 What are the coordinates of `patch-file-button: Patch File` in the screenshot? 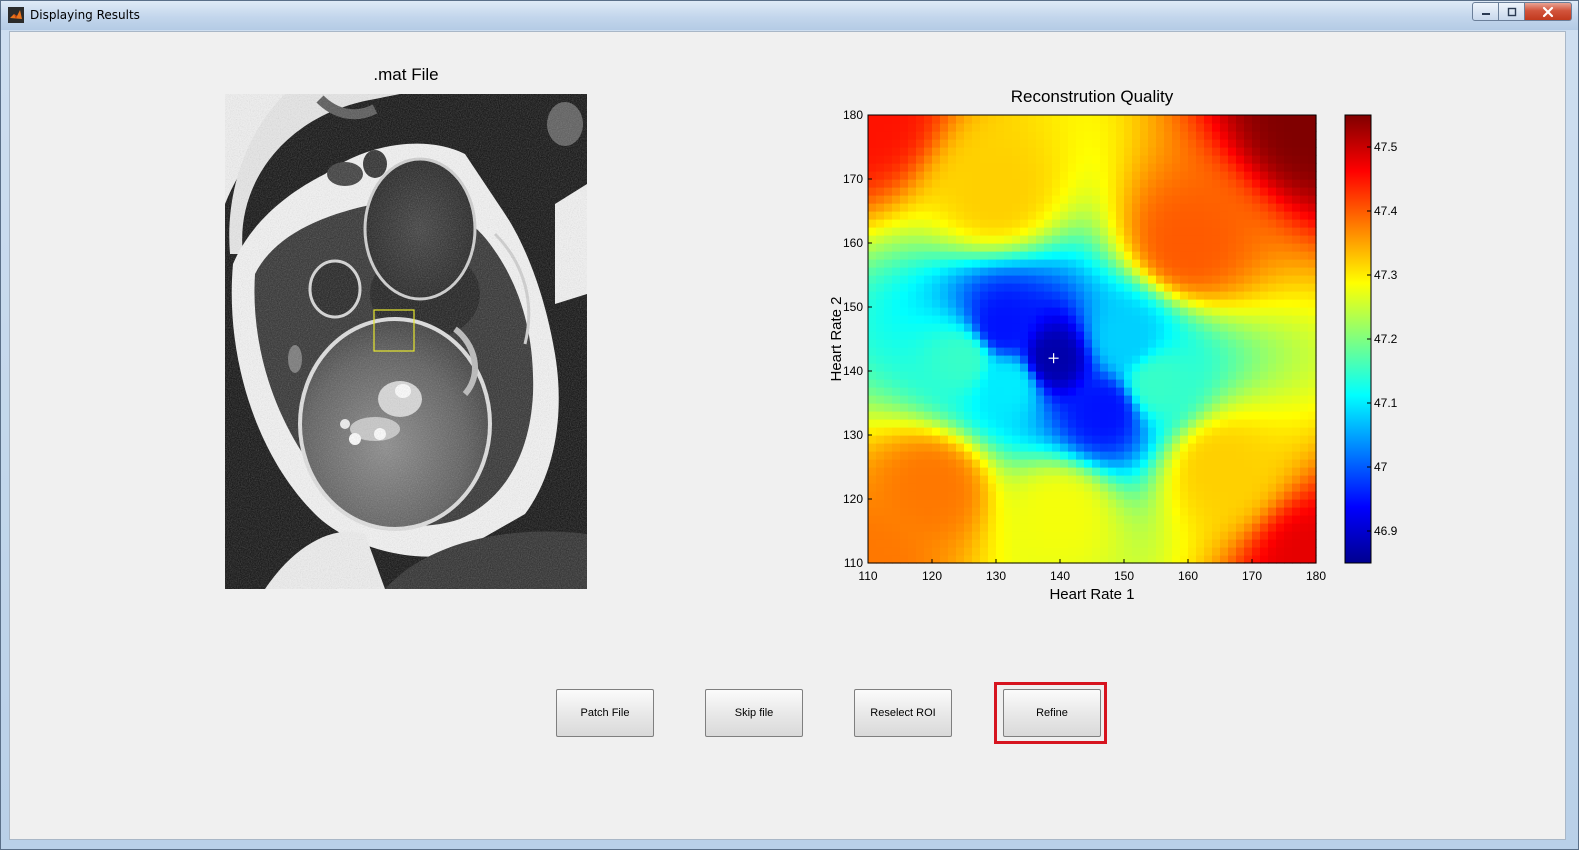 It's located at (605, 713).